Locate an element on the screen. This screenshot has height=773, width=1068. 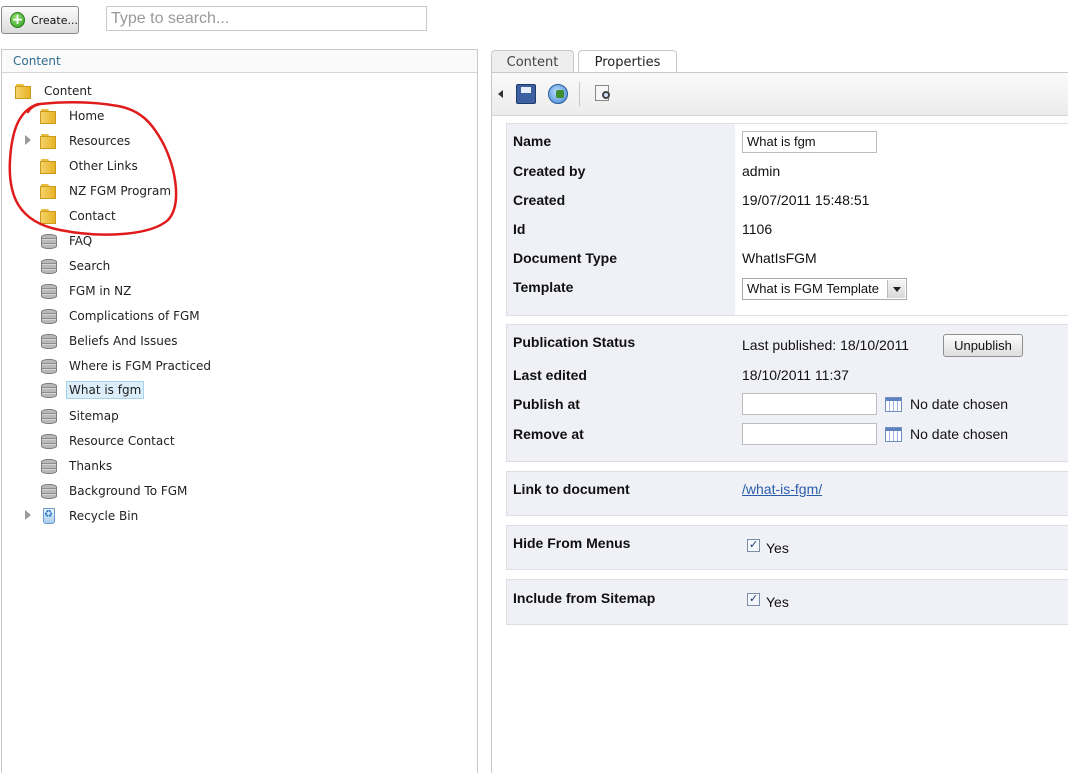
remove-at-input is located at coordinates (809, 434).